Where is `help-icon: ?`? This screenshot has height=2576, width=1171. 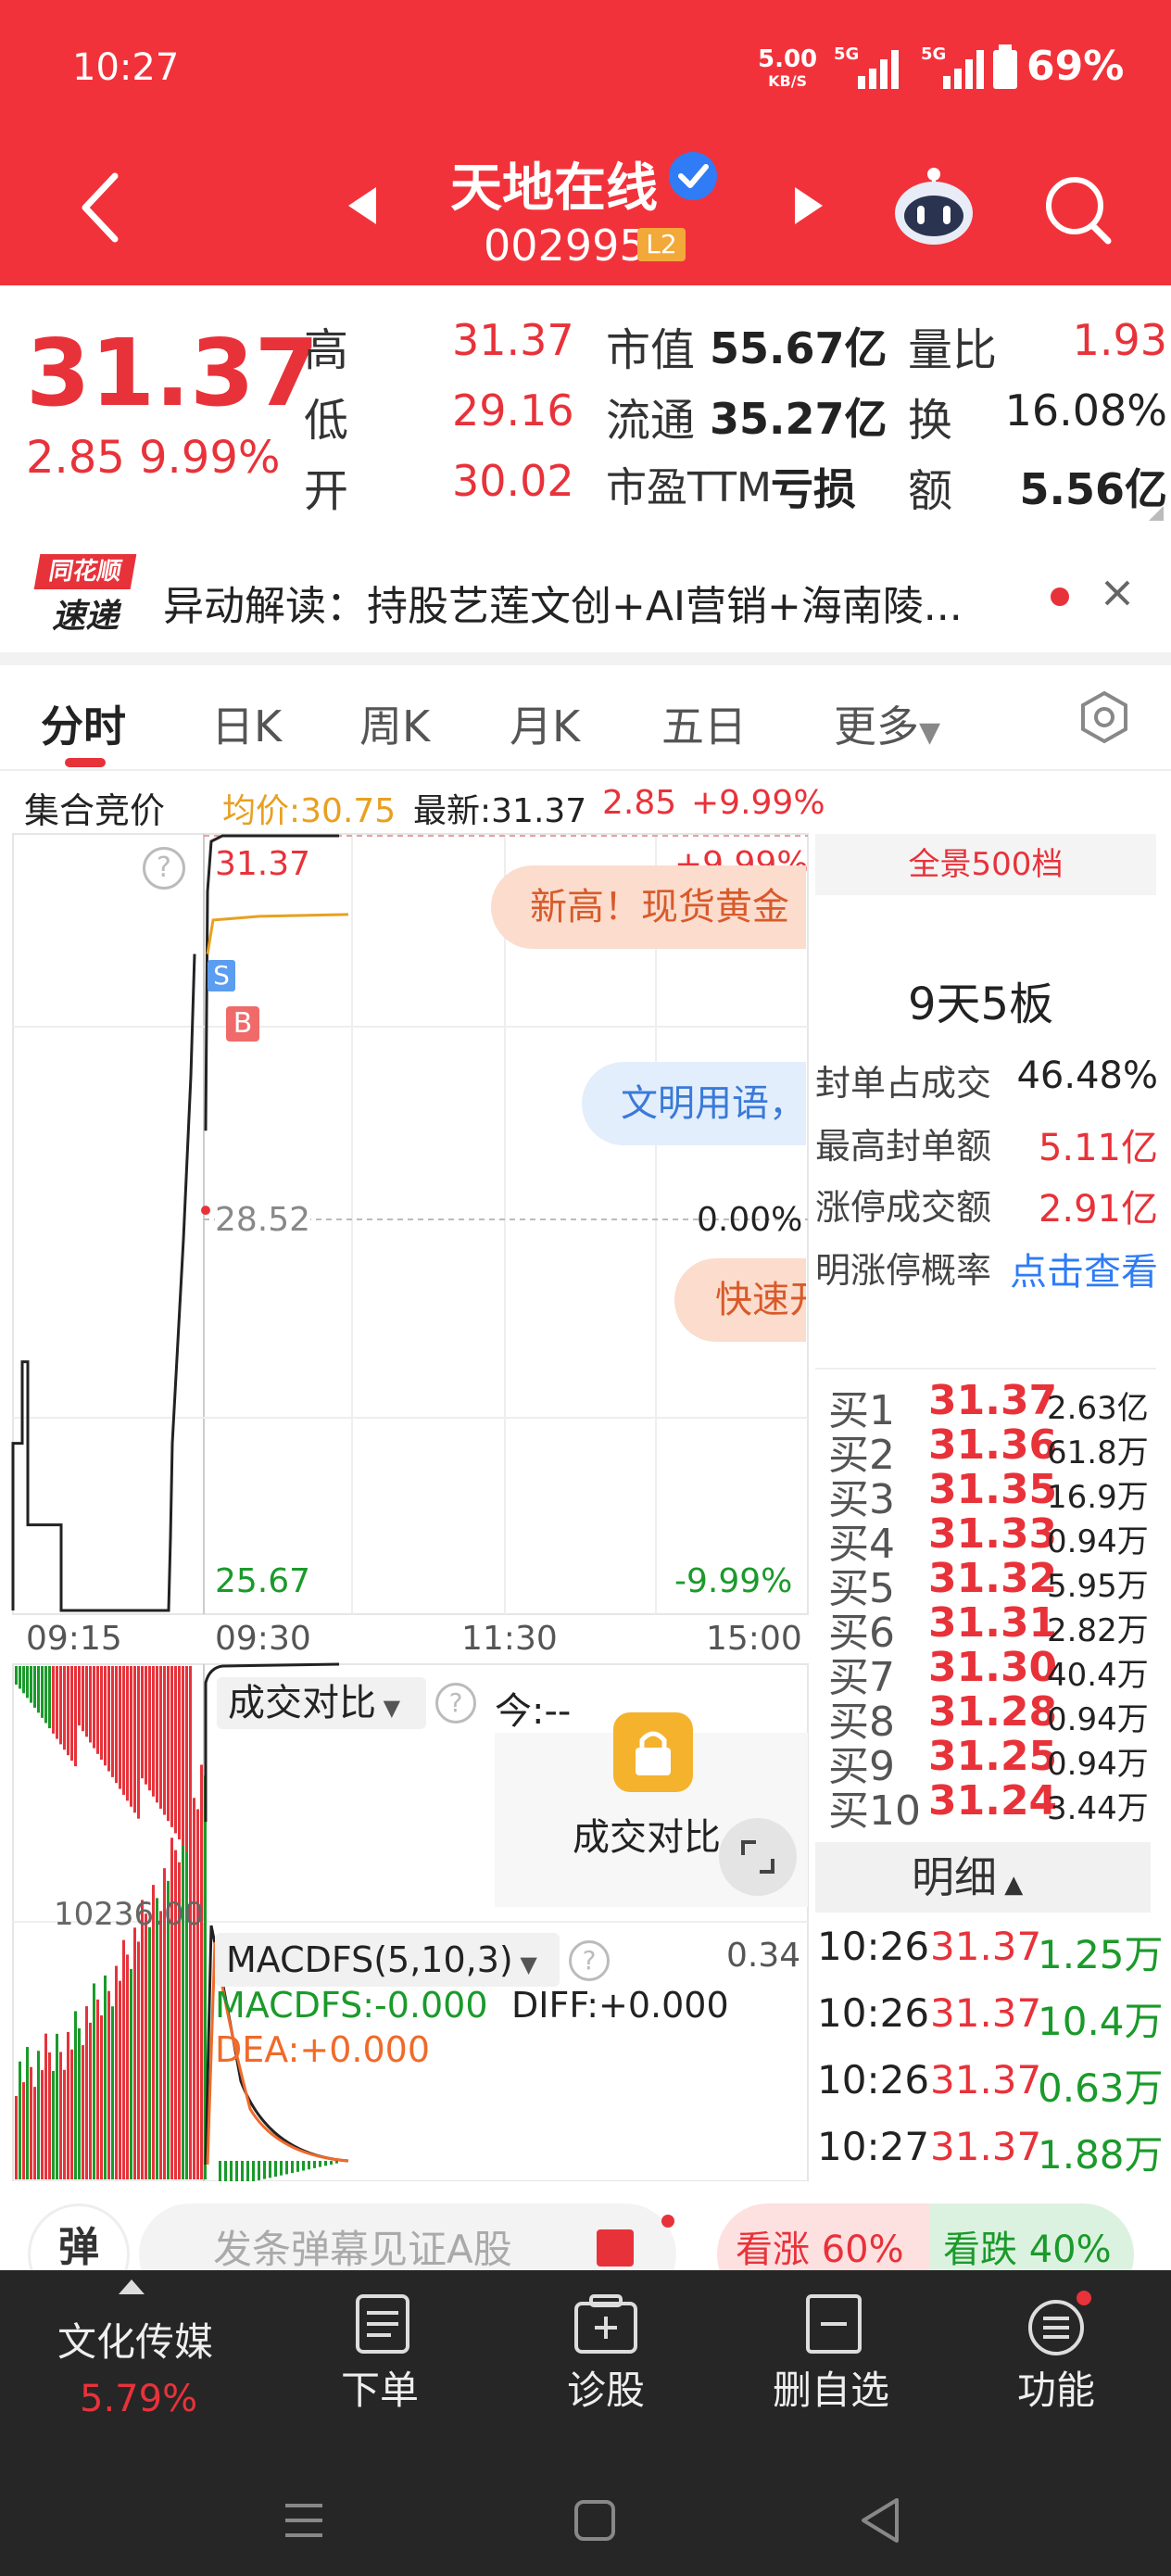
help-icon: ? is located at coordinates (164, 868).